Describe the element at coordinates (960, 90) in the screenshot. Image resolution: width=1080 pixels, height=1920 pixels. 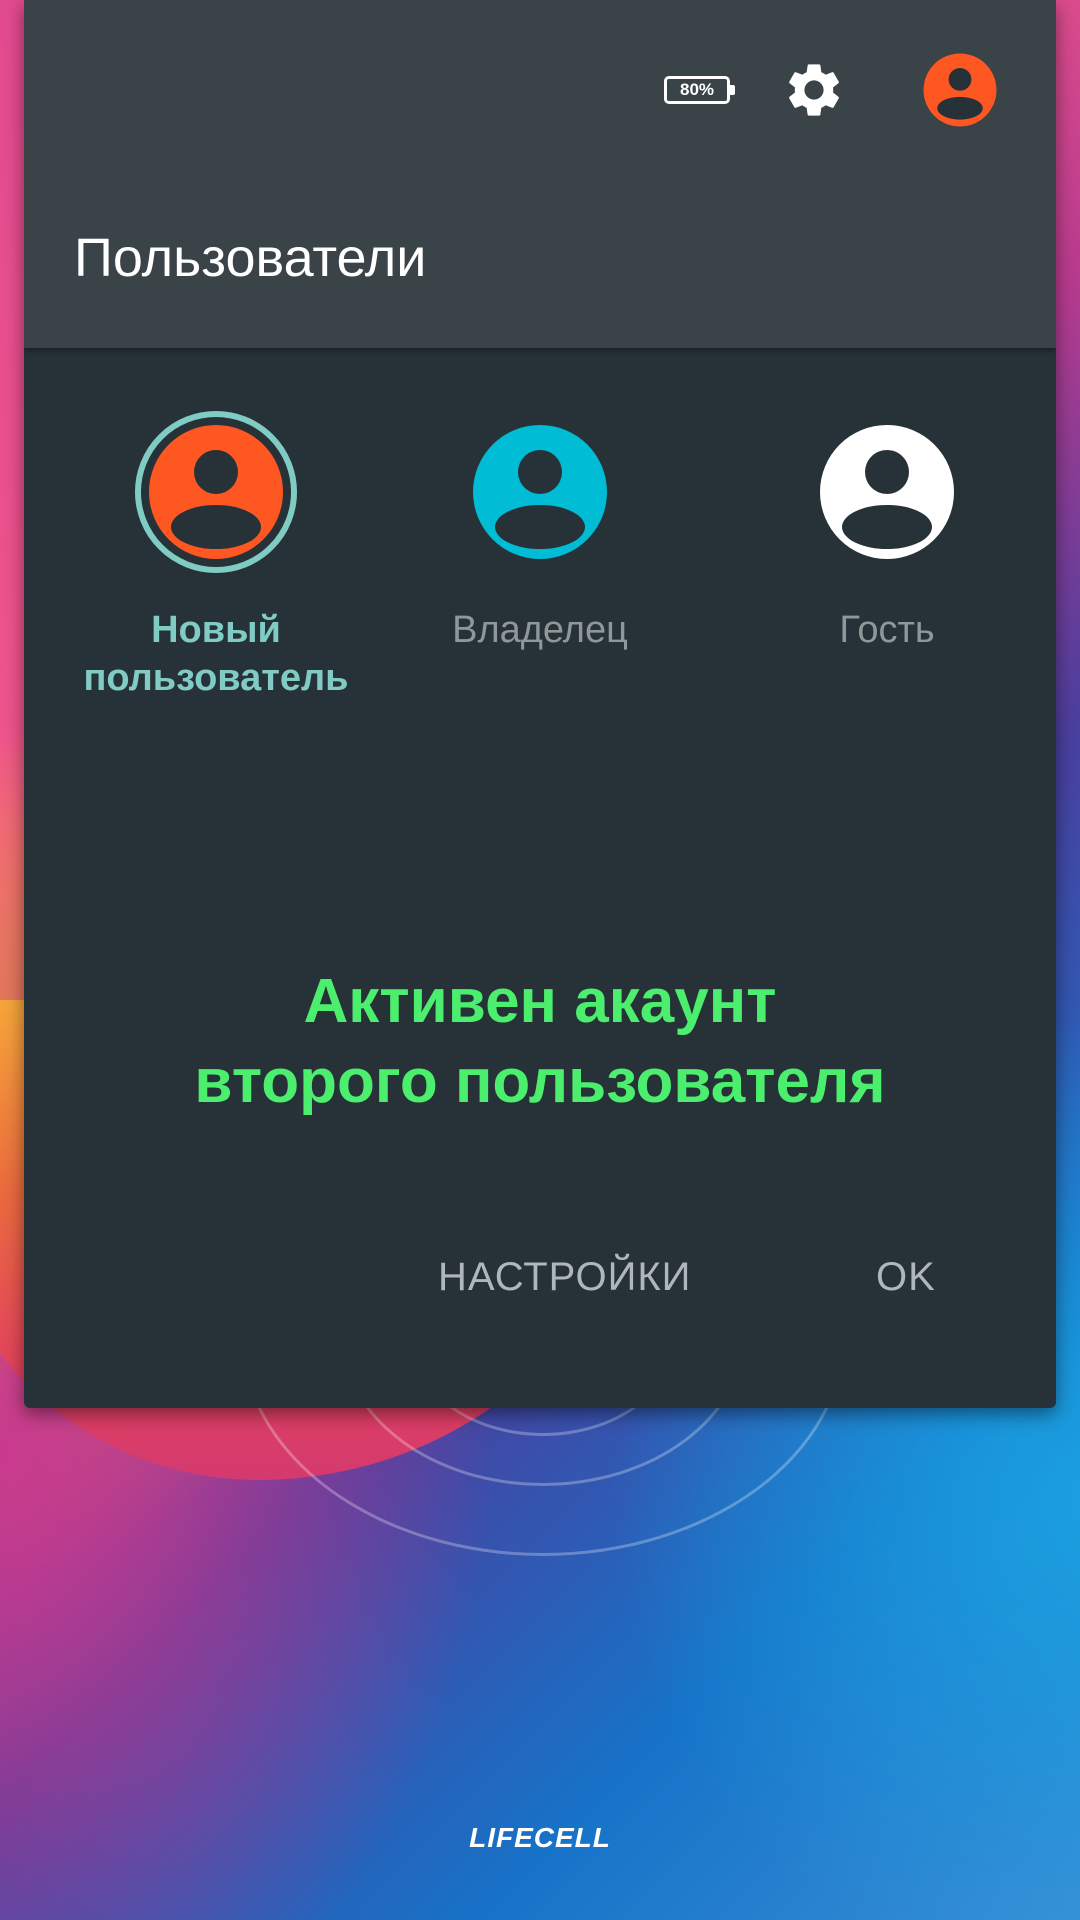
I see `current-user-avatar-icon` at that location.